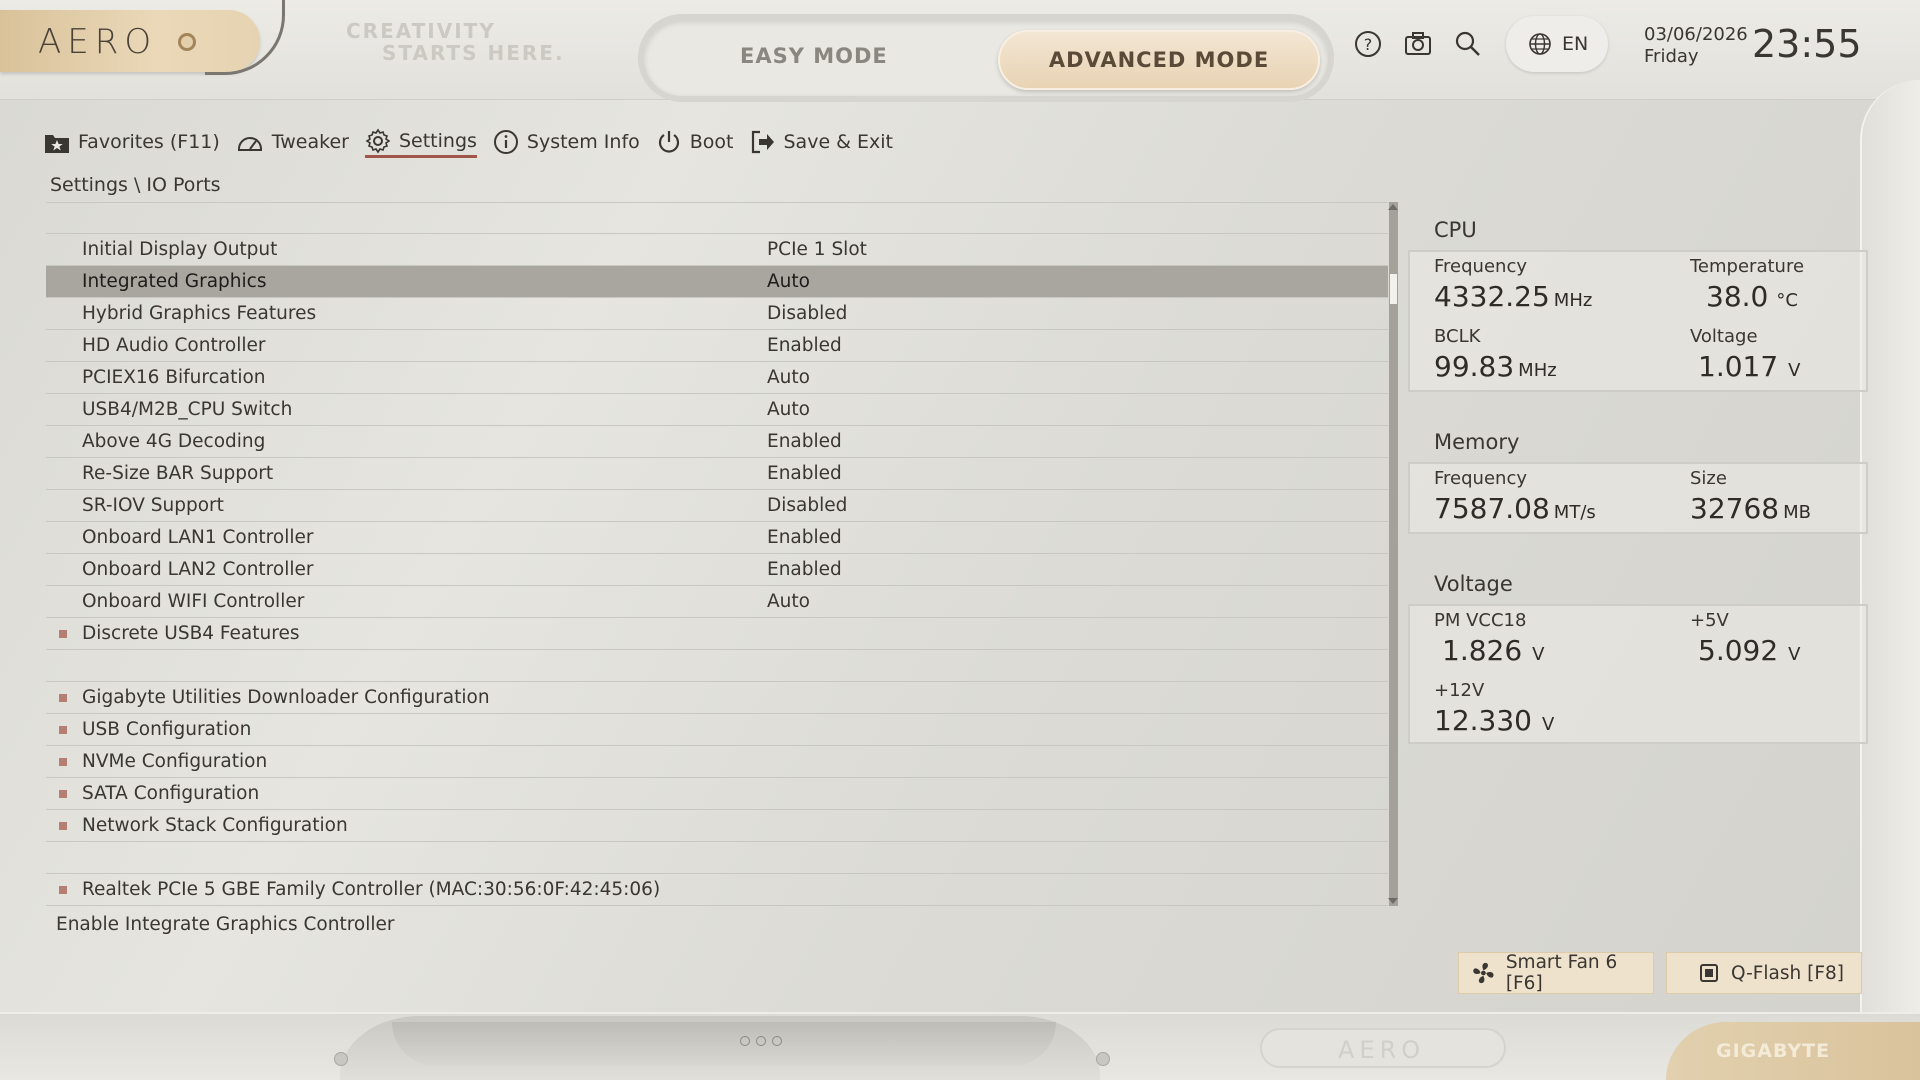 The width and height of the screenshot is (1920, 1080). I want to click on scrollbar-thumb, so click(1393, 289).